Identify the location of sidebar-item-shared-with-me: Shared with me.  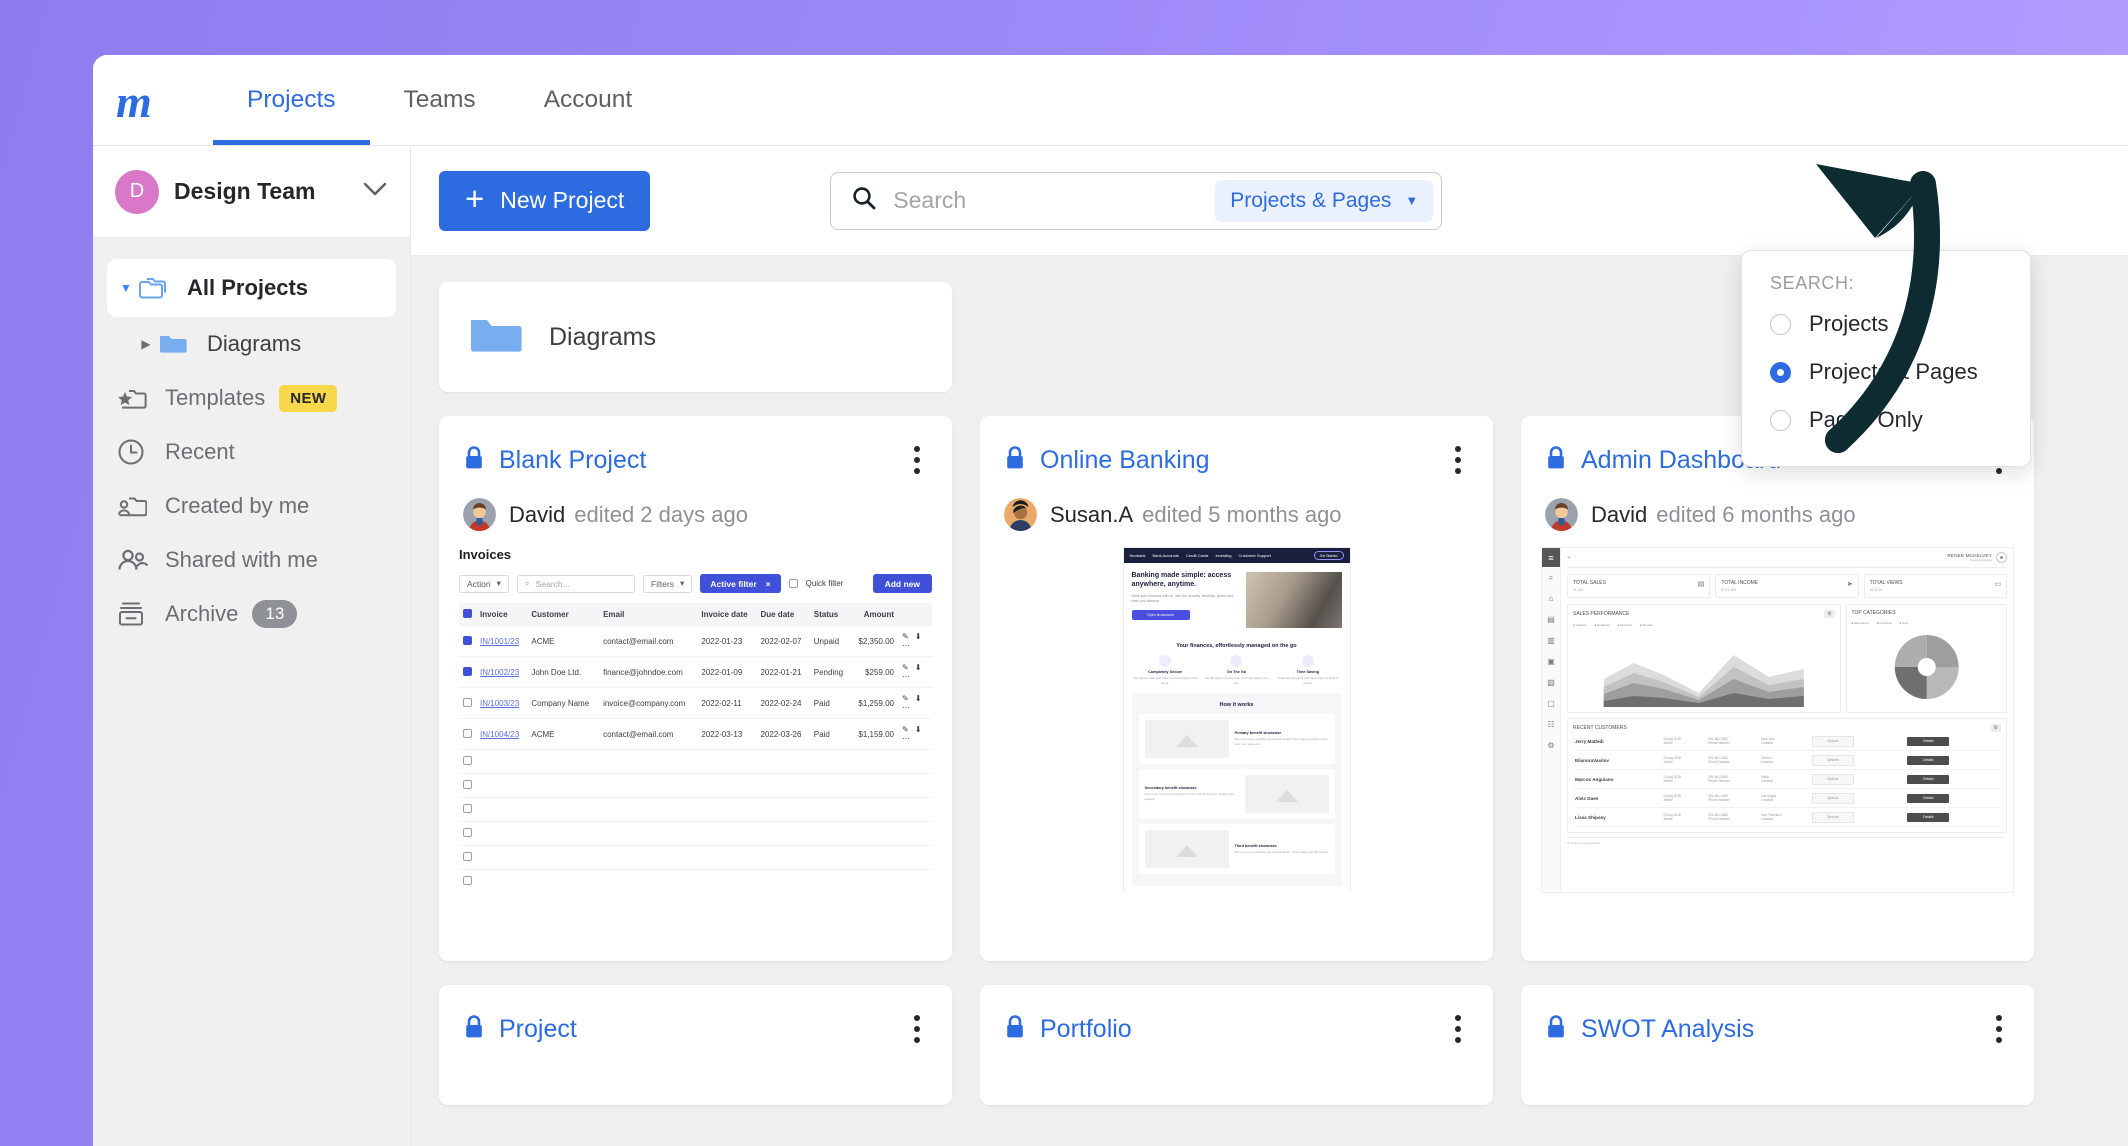
(251, 560).